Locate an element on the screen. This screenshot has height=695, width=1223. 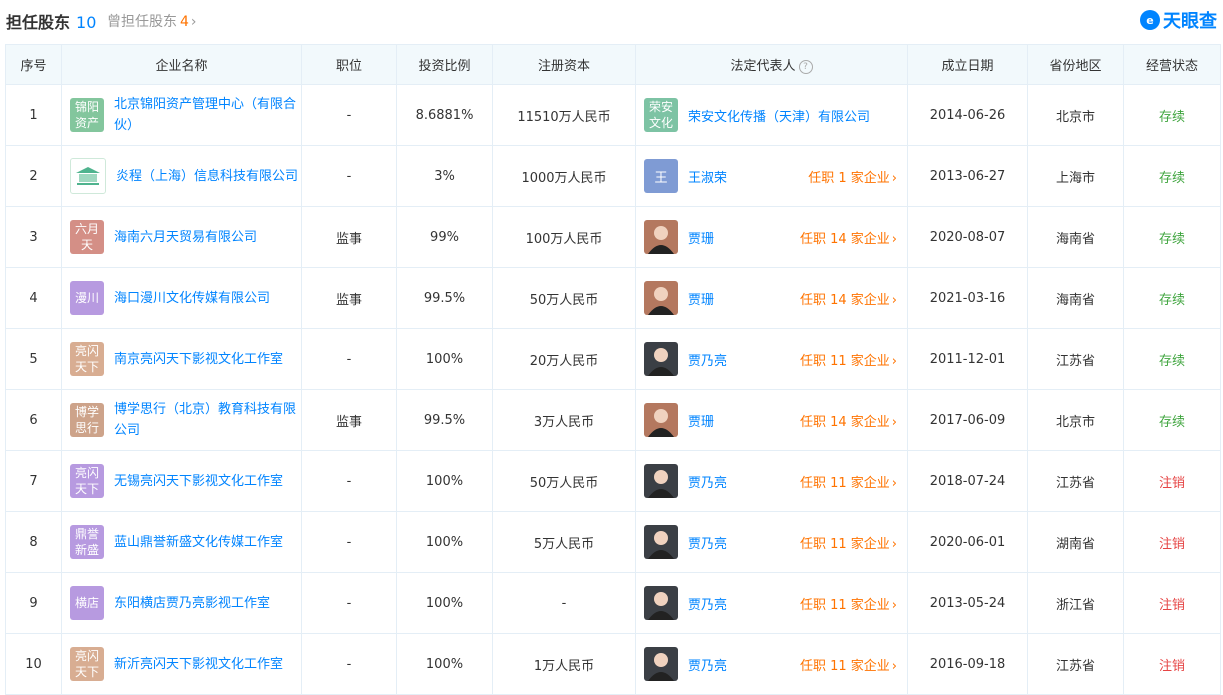
rep-positions-link: 任职 1 家企业 › is located at coordinates (852, 176).